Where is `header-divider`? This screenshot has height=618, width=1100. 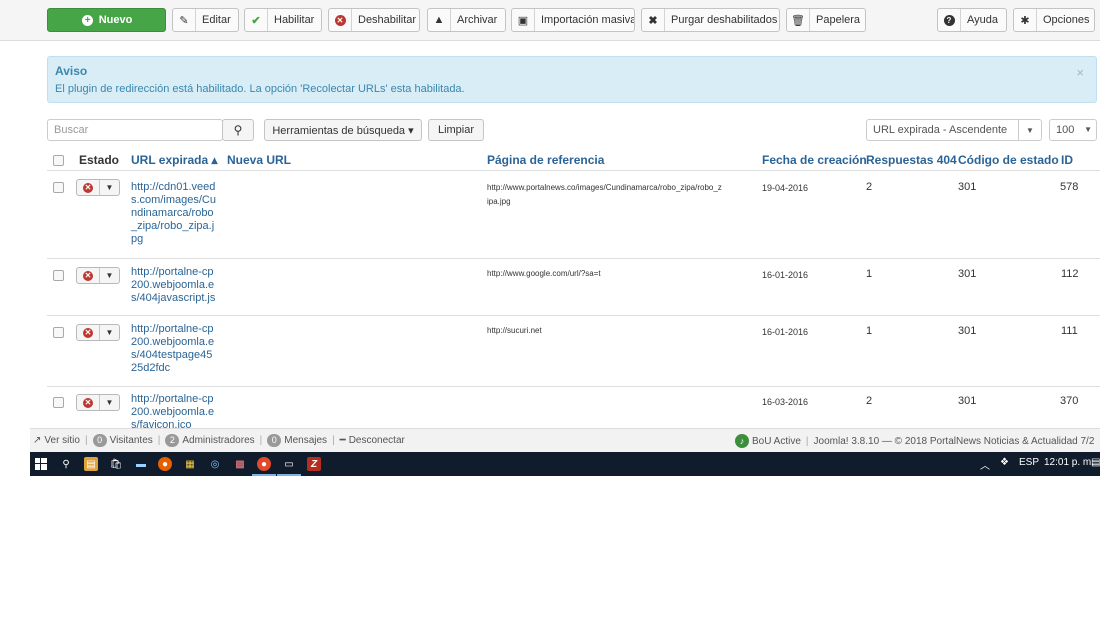 header-divider is located at coordinates (573, 170).